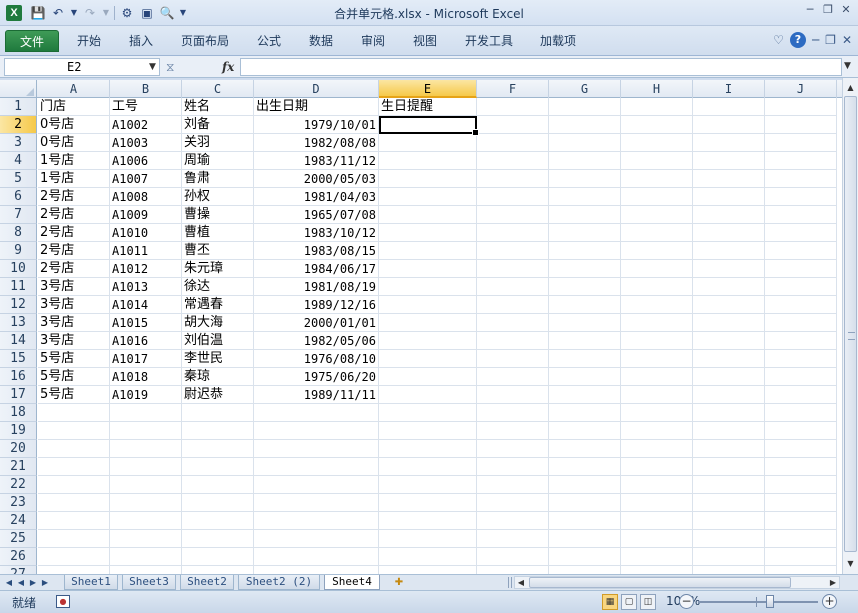  I want to click on cell-c10: 朱元璋, so click(218, 269).